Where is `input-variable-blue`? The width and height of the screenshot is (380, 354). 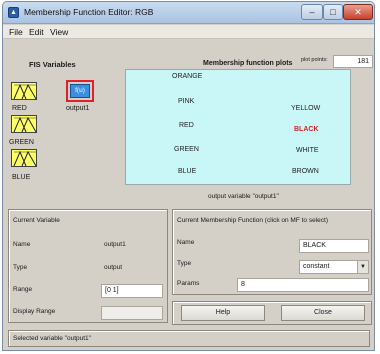 input-variable-blue is located at coordinates (24, 158).